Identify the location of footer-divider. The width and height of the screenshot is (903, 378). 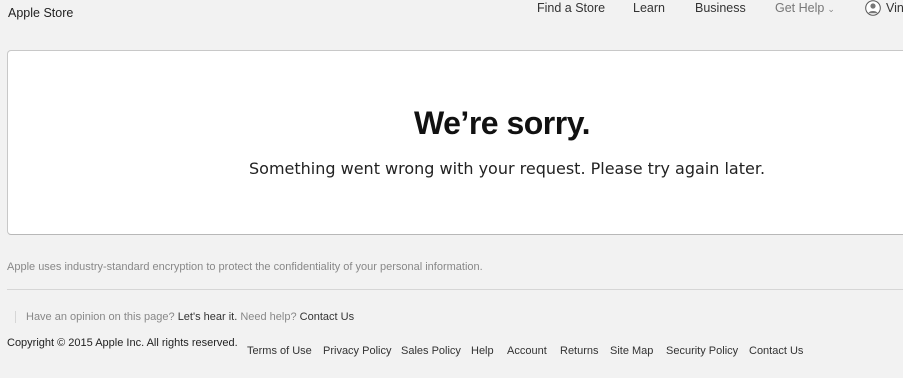
(455, 289).